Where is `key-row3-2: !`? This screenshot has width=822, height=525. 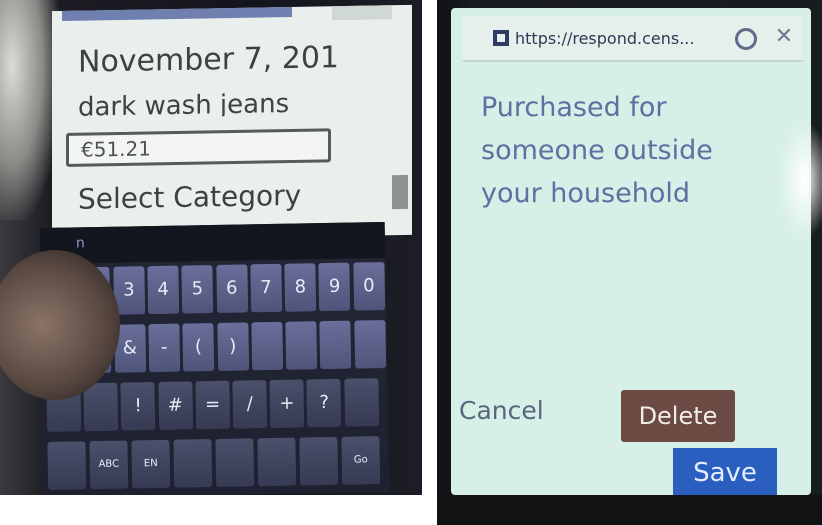 key-row3-2: ! is located at coordinates (138, 406).